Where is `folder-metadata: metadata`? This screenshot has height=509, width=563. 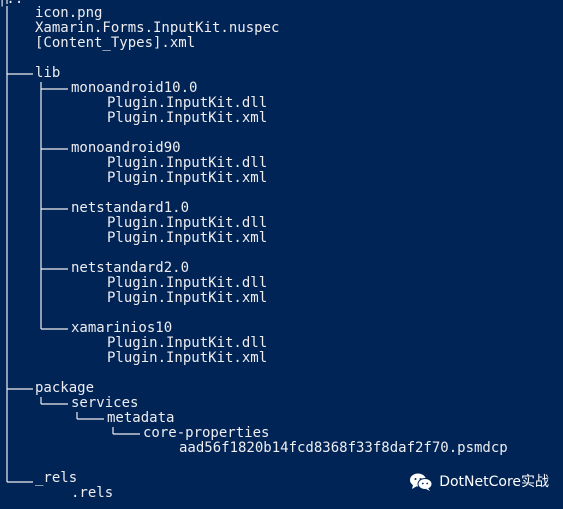
folder-metadata: metadata is located at coordinates (141, 418).